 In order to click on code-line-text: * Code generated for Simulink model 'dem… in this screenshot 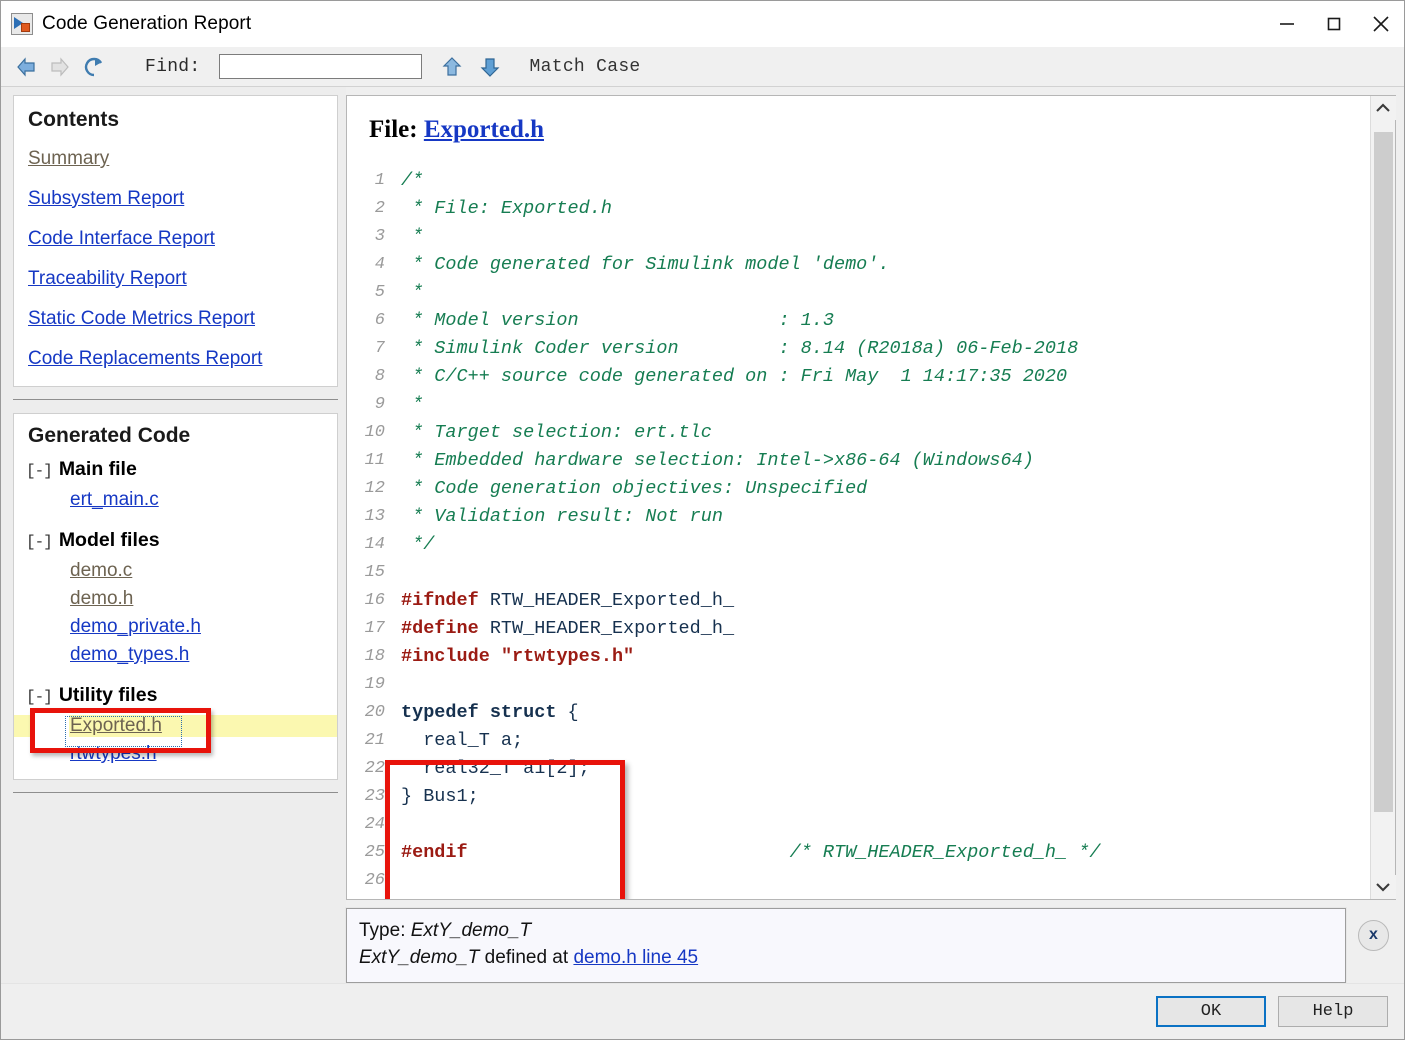, I will do `click(645, 264)`.